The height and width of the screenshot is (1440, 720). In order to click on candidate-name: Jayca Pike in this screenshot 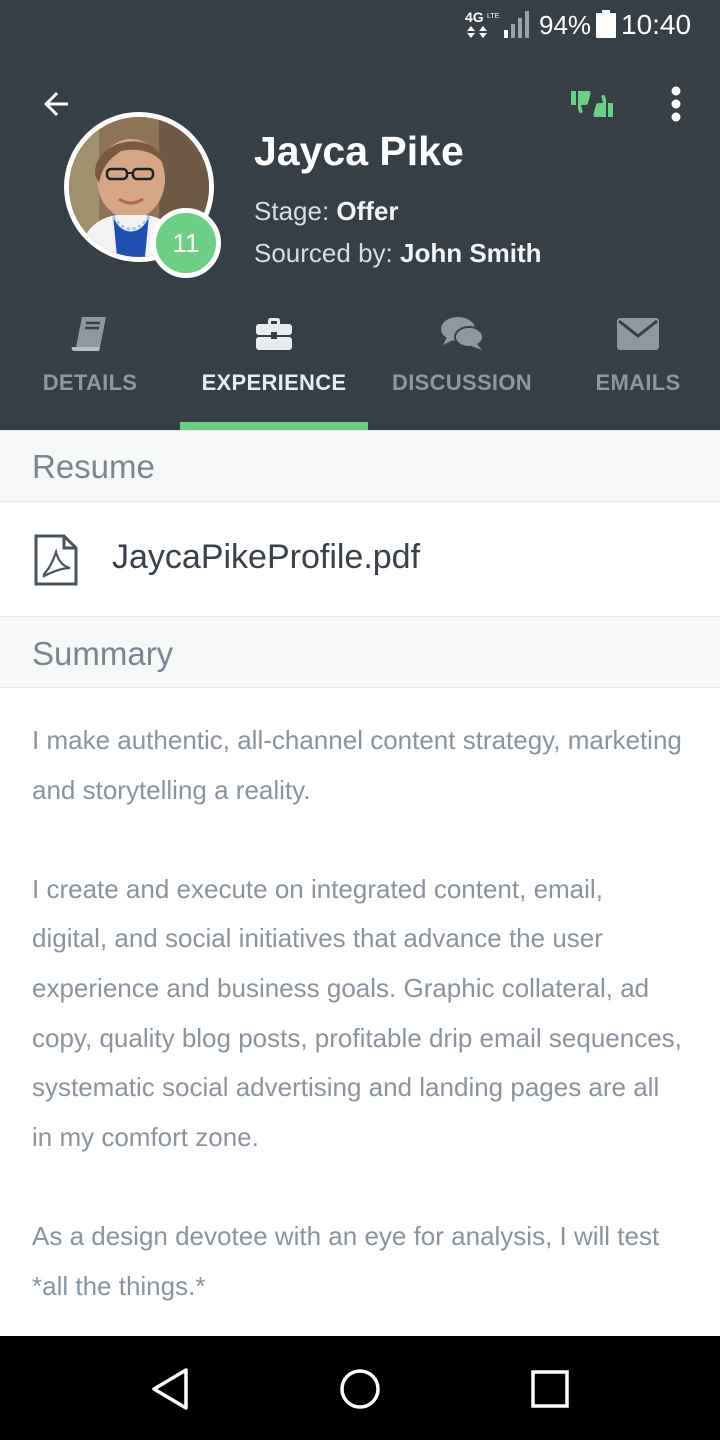, I will do `click(359, 151)`.